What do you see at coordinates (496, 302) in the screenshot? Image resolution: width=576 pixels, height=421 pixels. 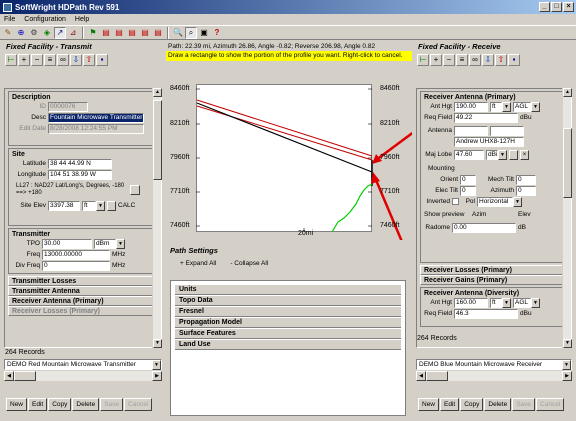 I see `div-ant-hgt-unit: ft` at bounding box center [496, 302].